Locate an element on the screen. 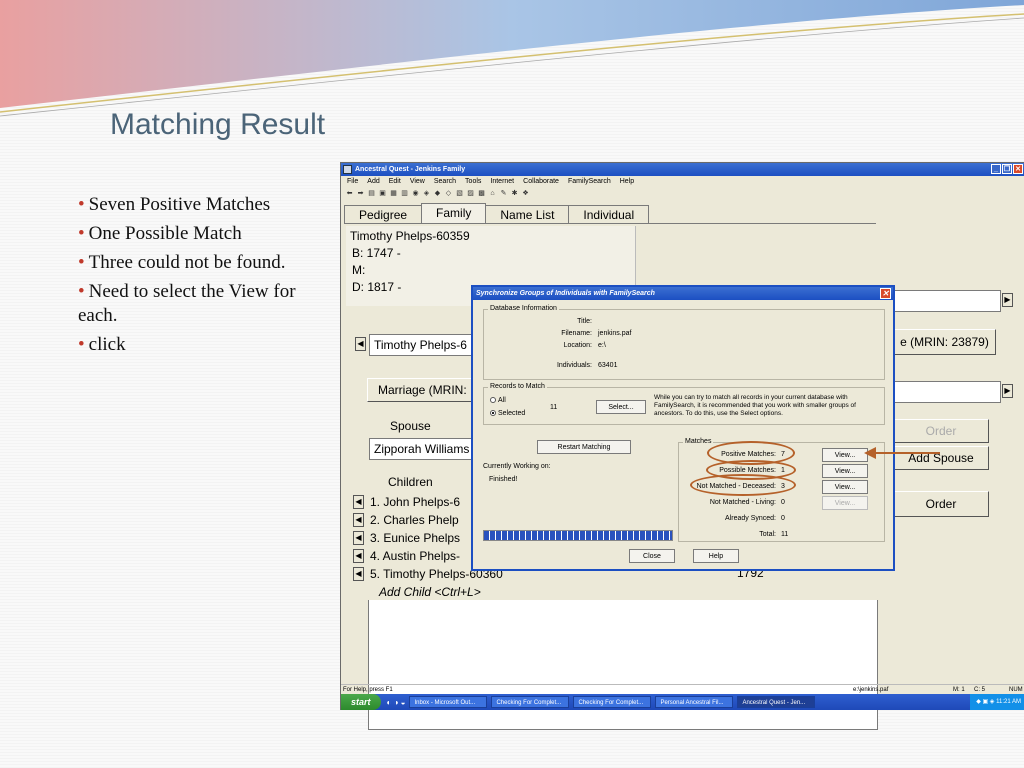  tool-icon: ◇ is located at coordinates (448, 193).